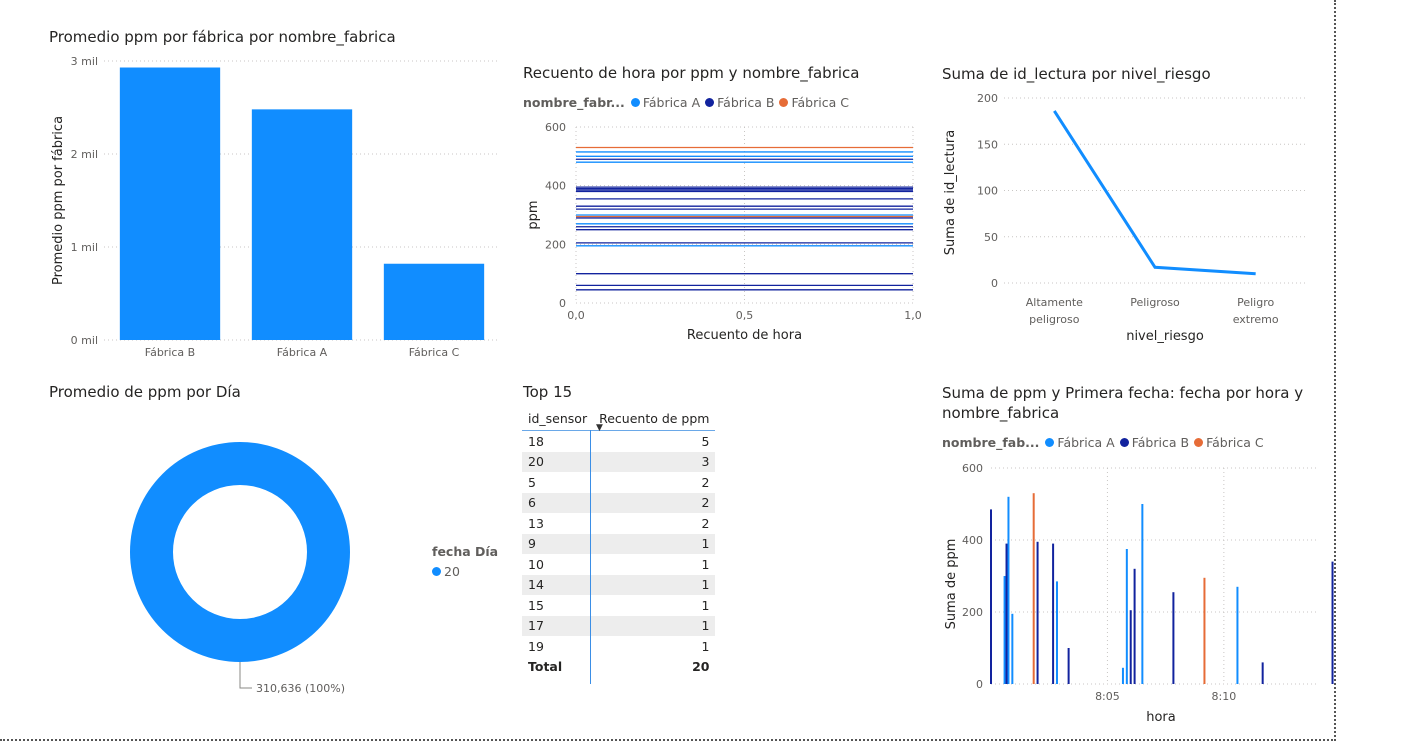 The height and width of the screenshot is (754, 1401). I want to click on legend-title: fecha Día, so click(465, 551).